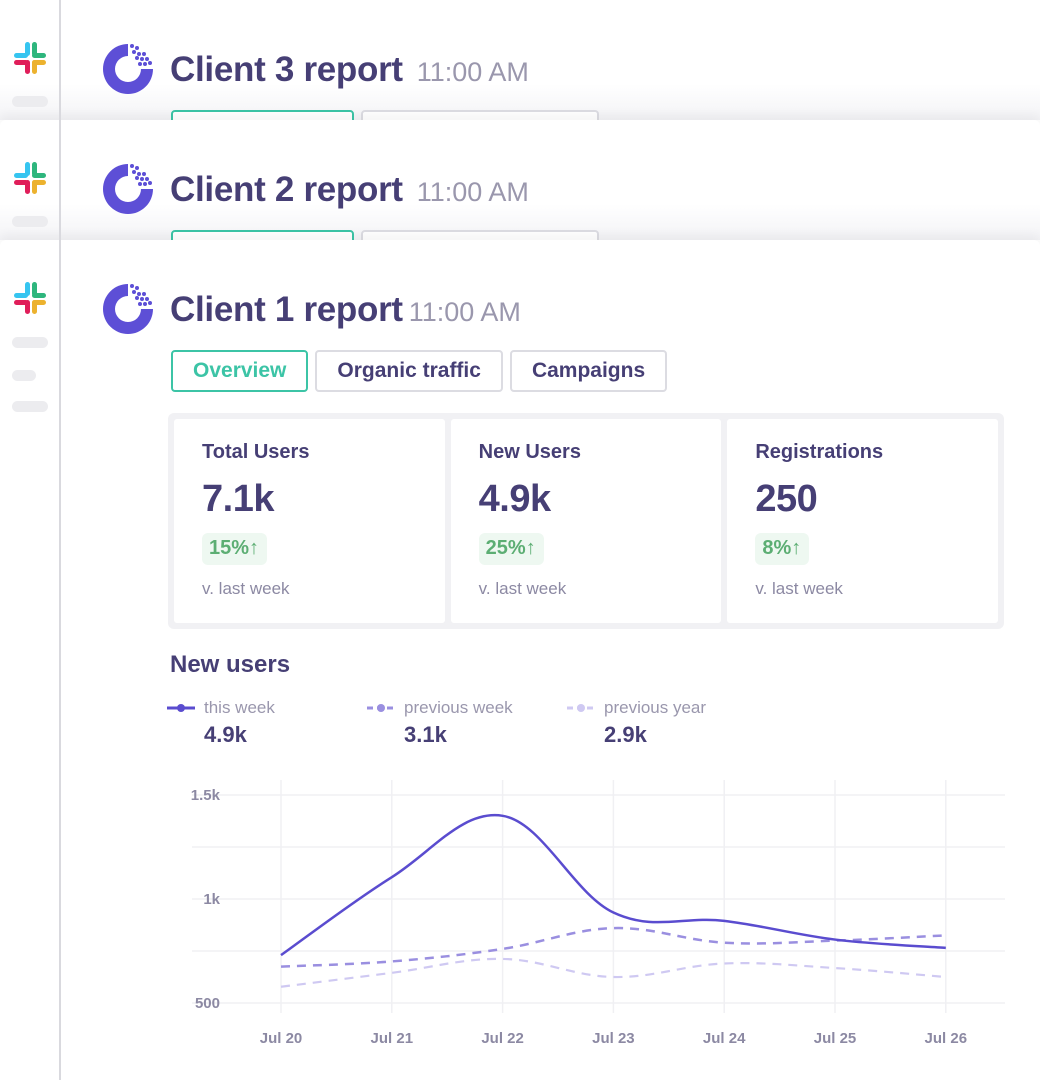 The width and height of the screenshot is (1040, 1080). I want to click on report-card-client-3: Client 3 report 11:00 AM, so click(520, 60).